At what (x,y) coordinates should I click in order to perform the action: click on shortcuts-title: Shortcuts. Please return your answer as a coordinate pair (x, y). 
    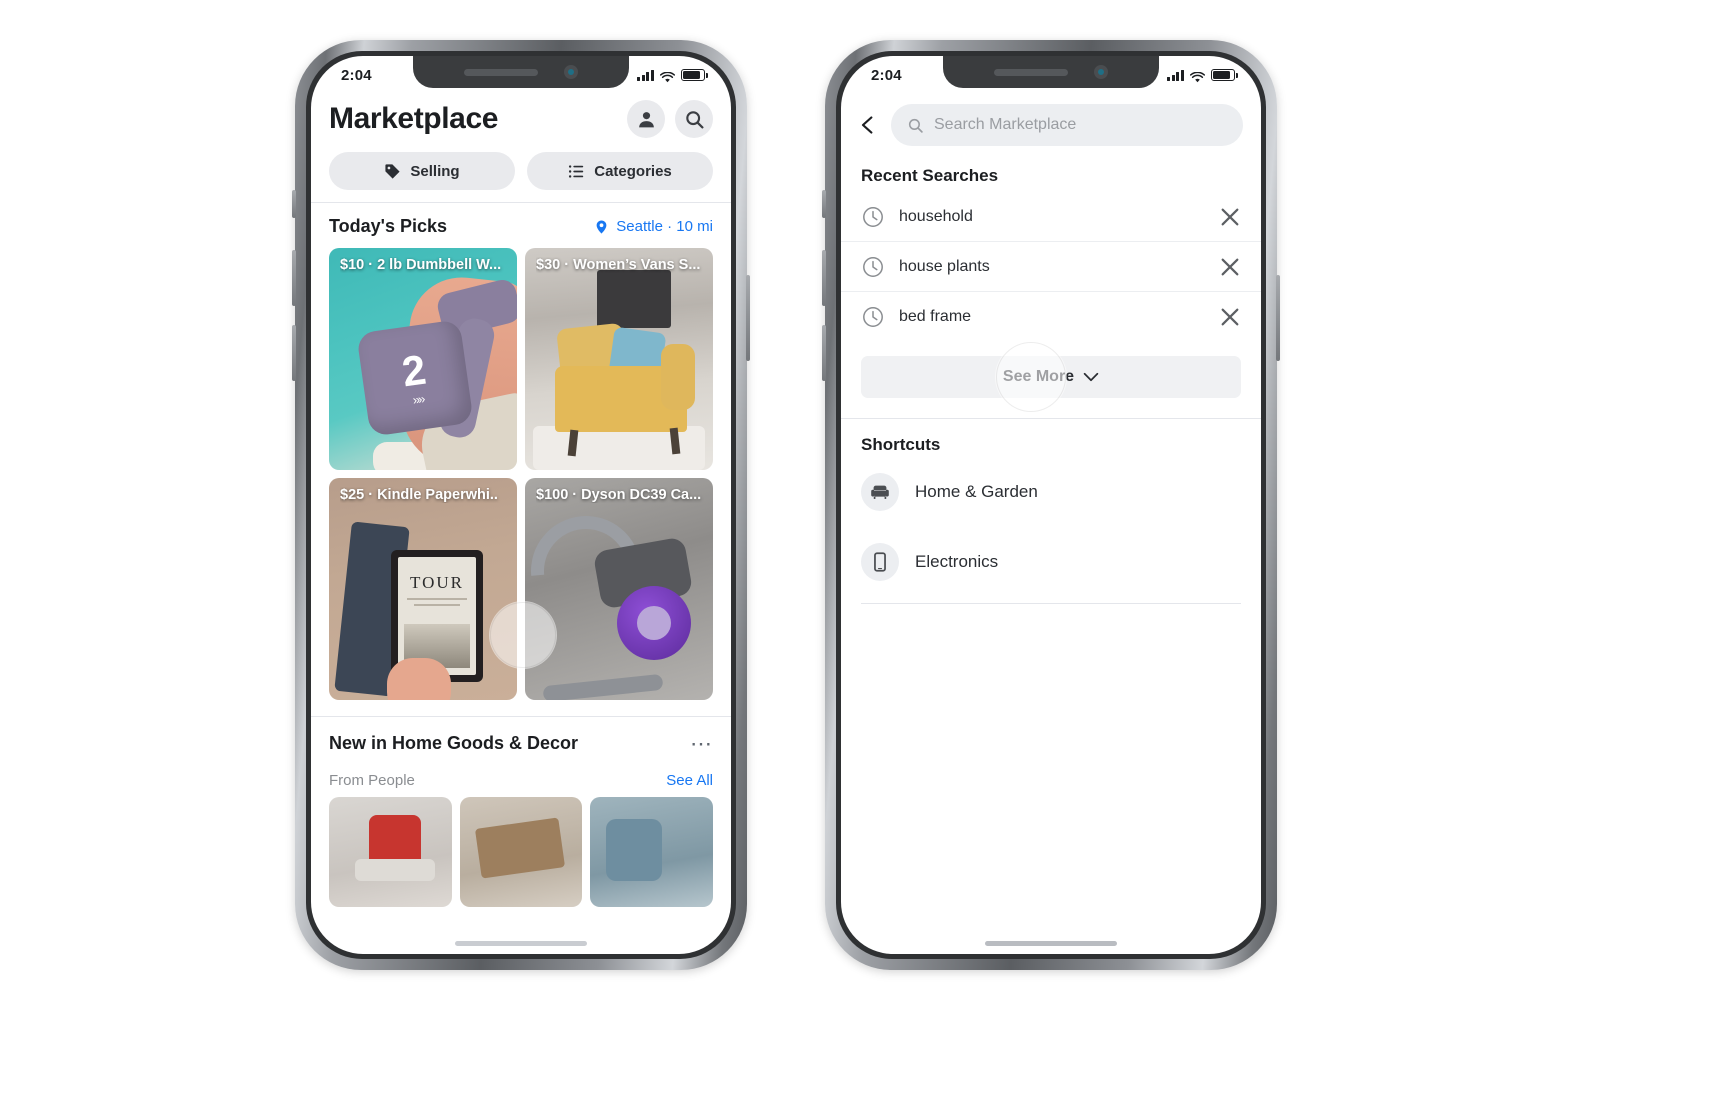
    Looking at the image, I should click on (901, 444).